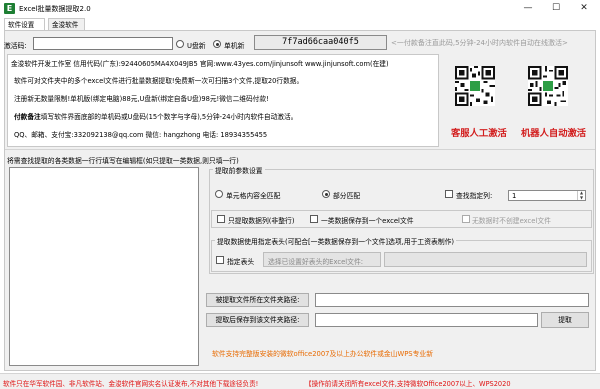 The width and height of the screenshot is (600, 389). I want to click on title-bar: E Excel批量数据提取2.0 — ☐ ✕, so click(300, 8).